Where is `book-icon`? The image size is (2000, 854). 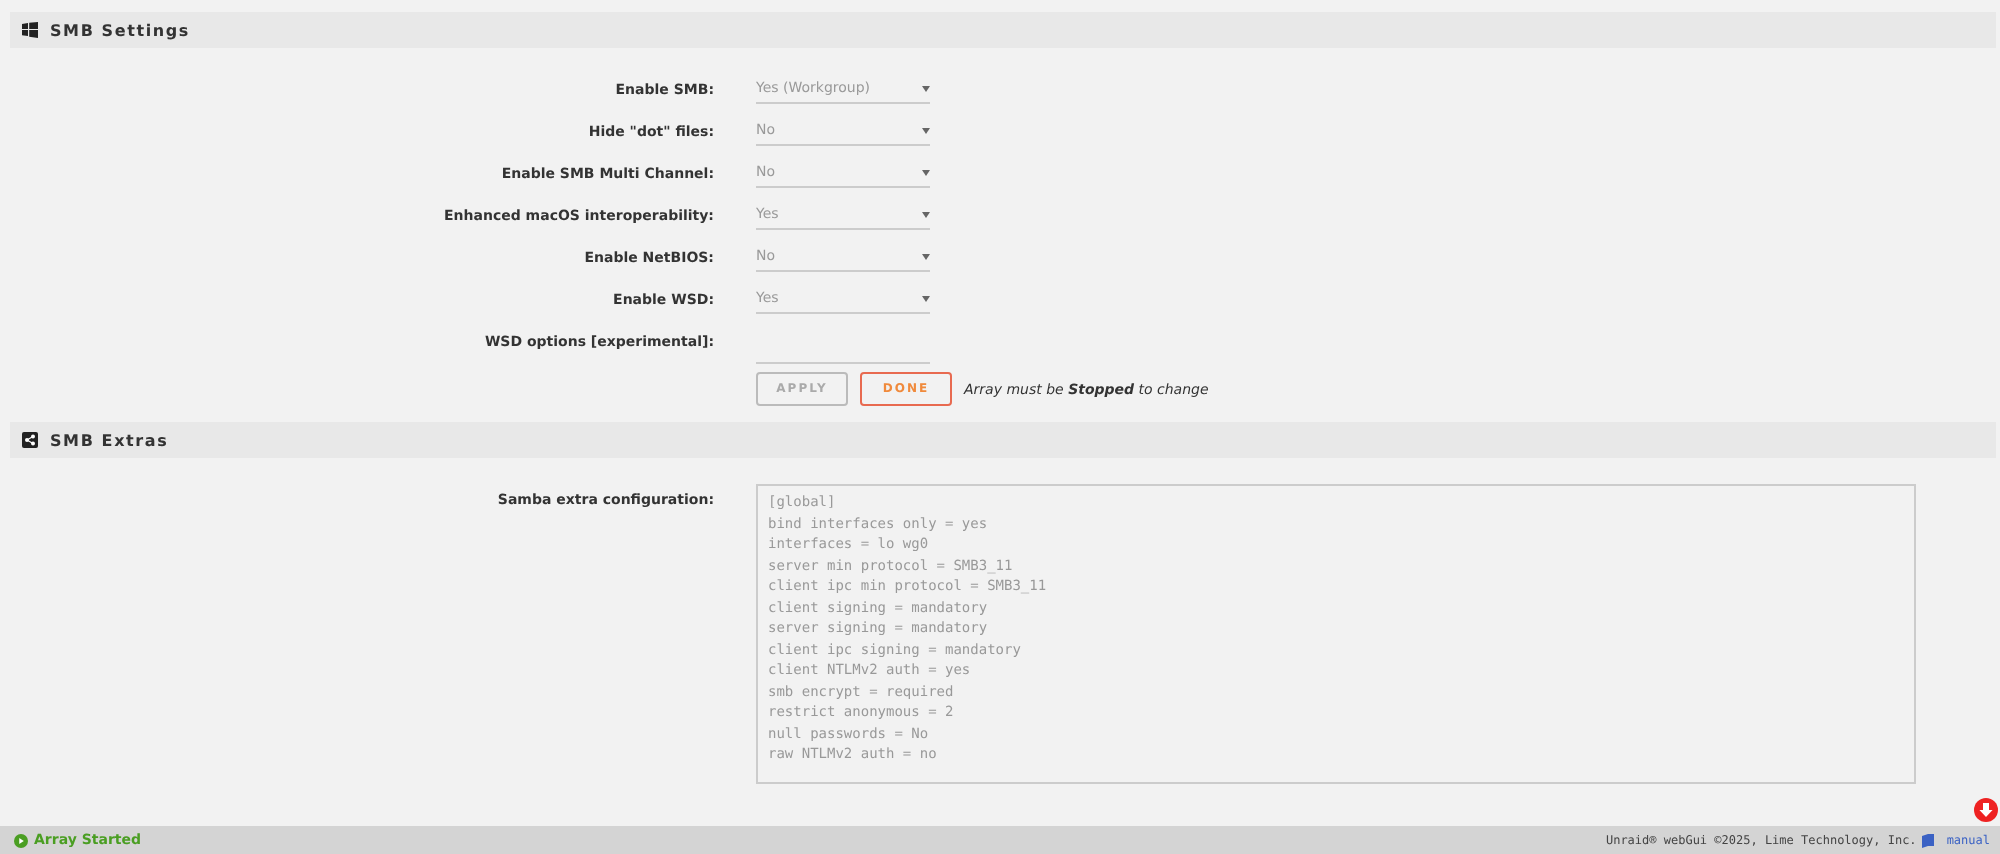 book-icon is located at coordinates (1928, 840).